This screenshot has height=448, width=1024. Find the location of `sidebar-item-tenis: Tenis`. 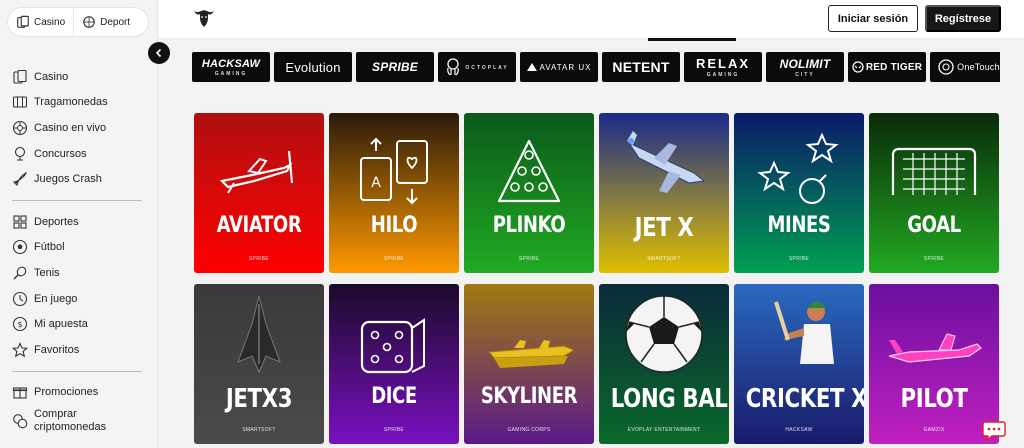

sidebar-item-tenis: Tenis is located at coordinates (79, 273).